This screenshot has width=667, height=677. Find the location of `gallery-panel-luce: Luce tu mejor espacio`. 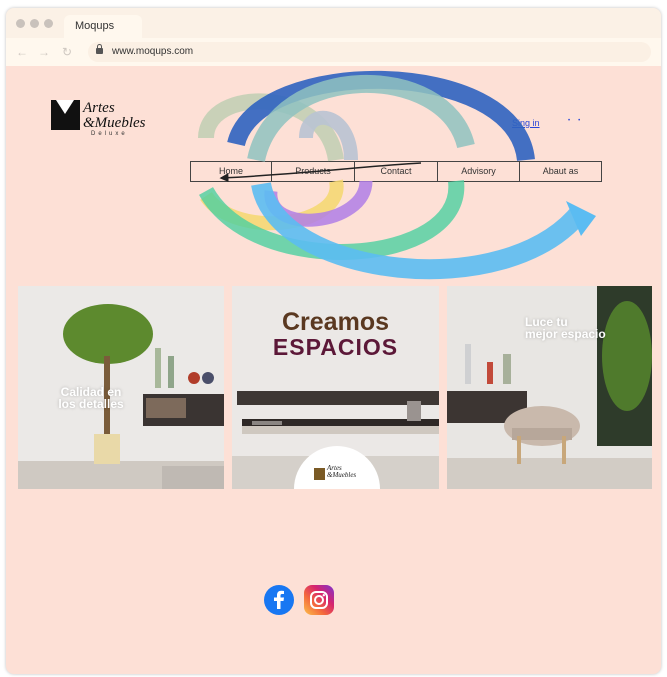

gallery-panel-luce: Luce tu mejor espacio is located at coordinates (549, 387).